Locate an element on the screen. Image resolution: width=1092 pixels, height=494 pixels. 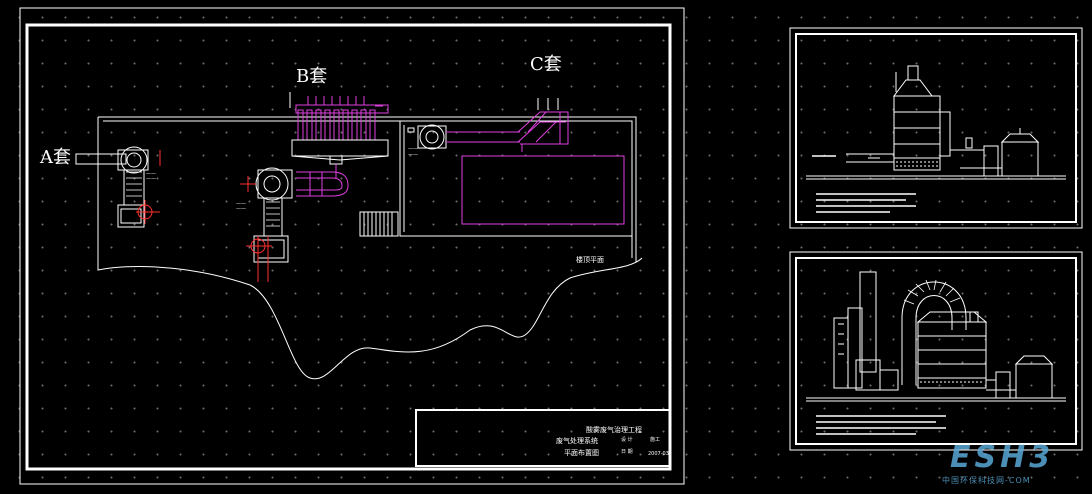
title-field-2: 施工 is located at coordinates (655, 439).